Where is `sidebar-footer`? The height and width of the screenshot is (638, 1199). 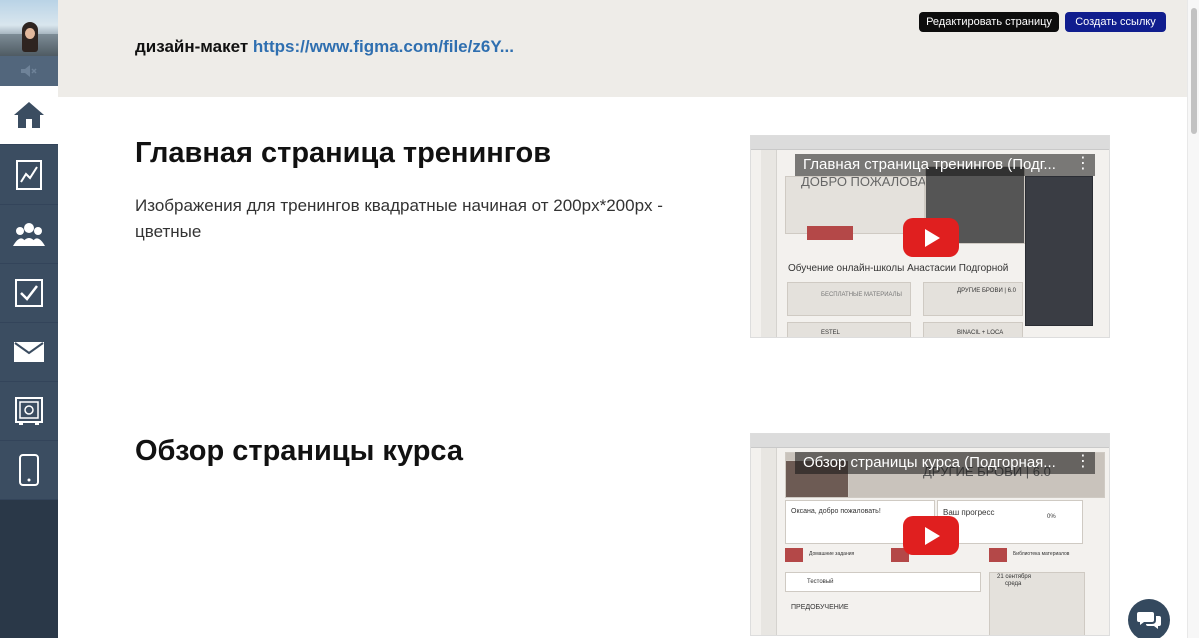 sidebar-footer is located at coordinates (29, 569).